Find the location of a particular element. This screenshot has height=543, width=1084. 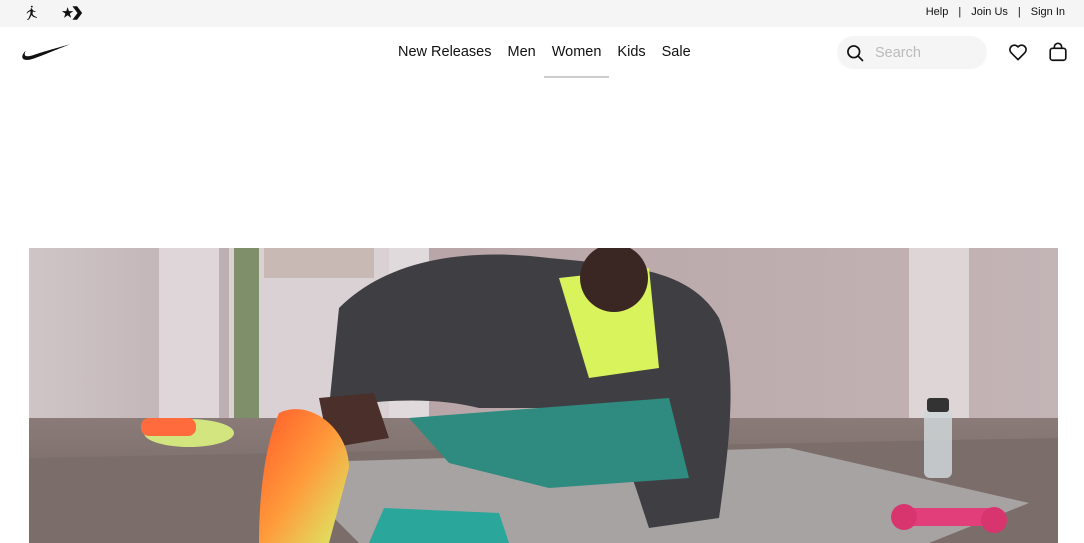

nav-kids: Kids is located at coordinates (631, 52).